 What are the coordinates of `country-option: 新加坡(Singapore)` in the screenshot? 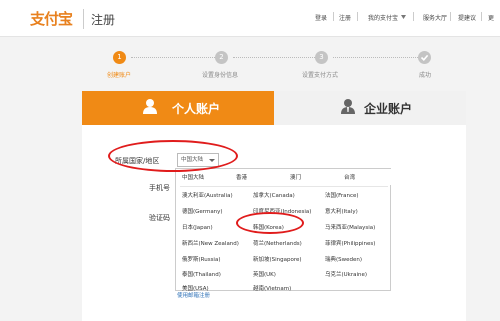 It's located at (277, 259).